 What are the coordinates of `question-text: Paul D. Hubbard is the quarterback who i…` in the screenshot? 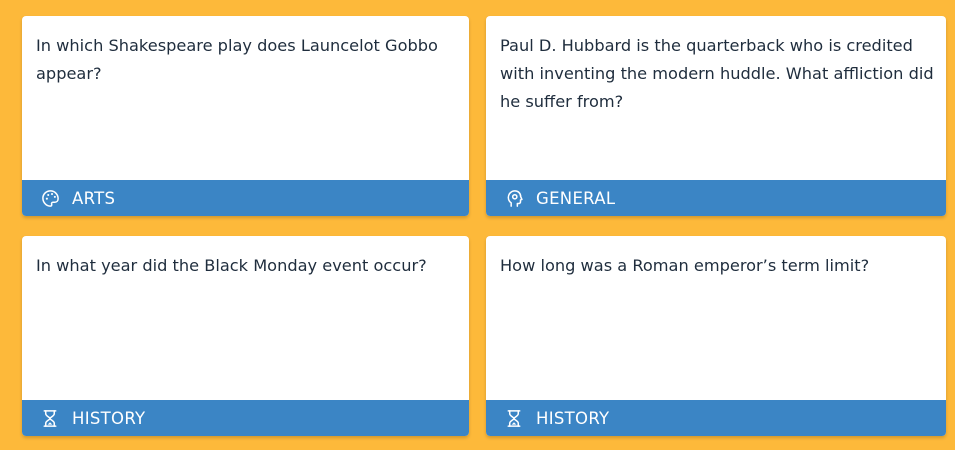 It's located at (717, 73).